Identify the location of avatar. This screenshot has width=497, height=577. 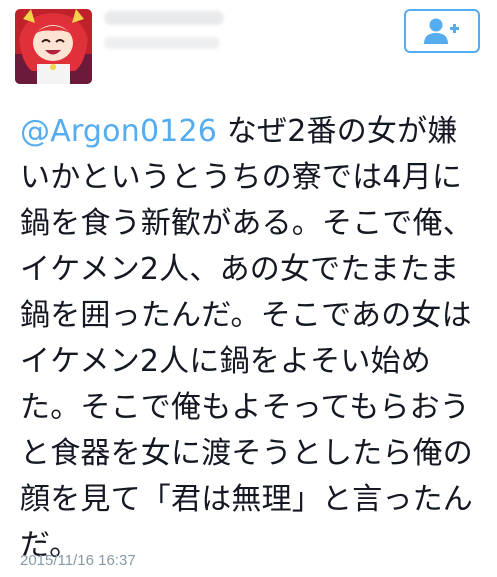
(53, 46).